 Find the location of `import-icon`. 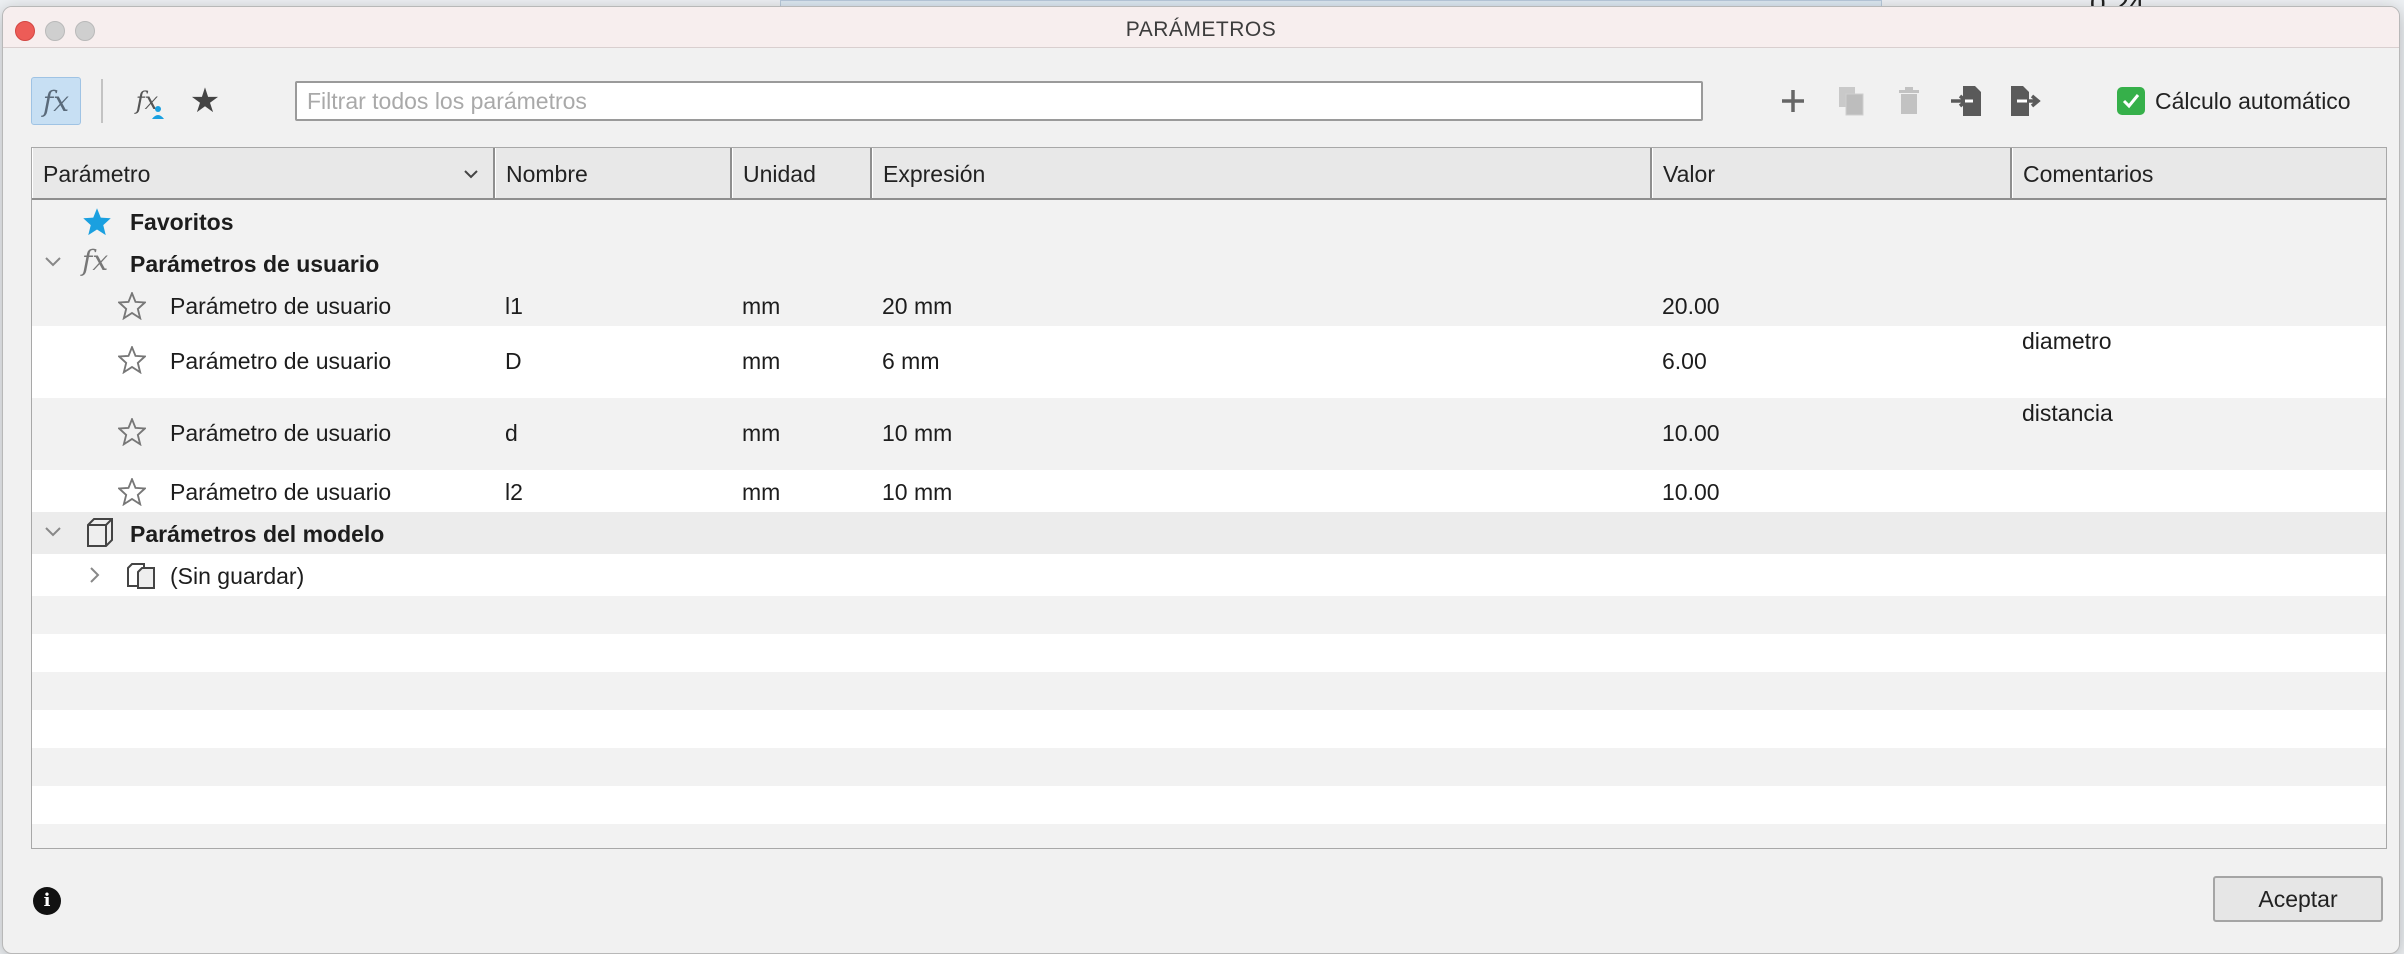

import-icon is located at coordinates (1967, 101).